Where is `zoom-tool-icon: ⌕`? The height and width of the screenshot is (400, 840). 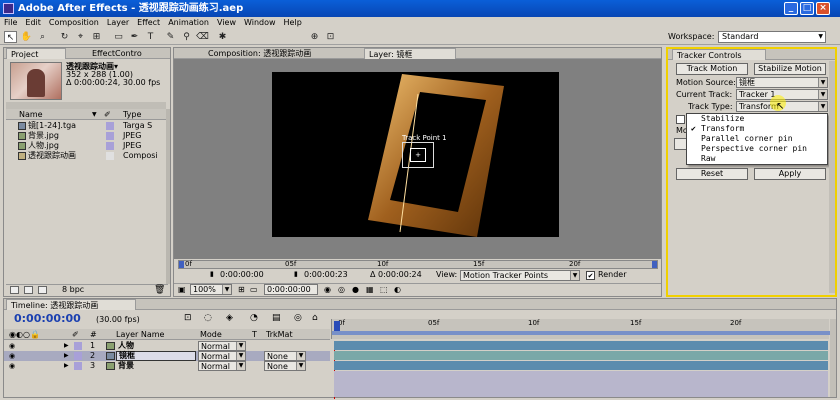 zoom-tool-icon: ⌕ is located at coordinates (42, 37).